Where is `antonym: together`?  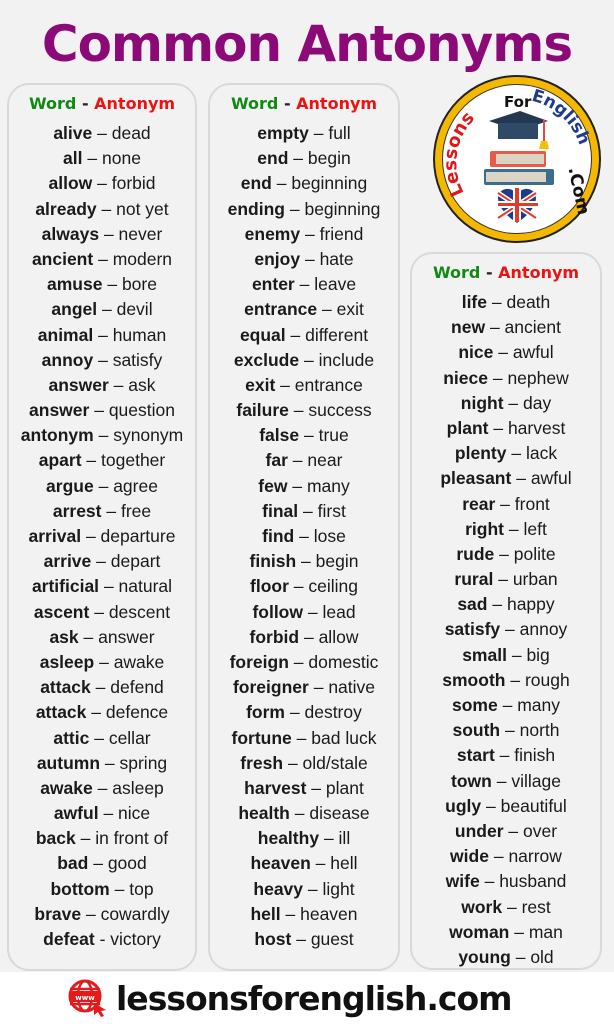
antonym: together is located at coordinates (133, 460).